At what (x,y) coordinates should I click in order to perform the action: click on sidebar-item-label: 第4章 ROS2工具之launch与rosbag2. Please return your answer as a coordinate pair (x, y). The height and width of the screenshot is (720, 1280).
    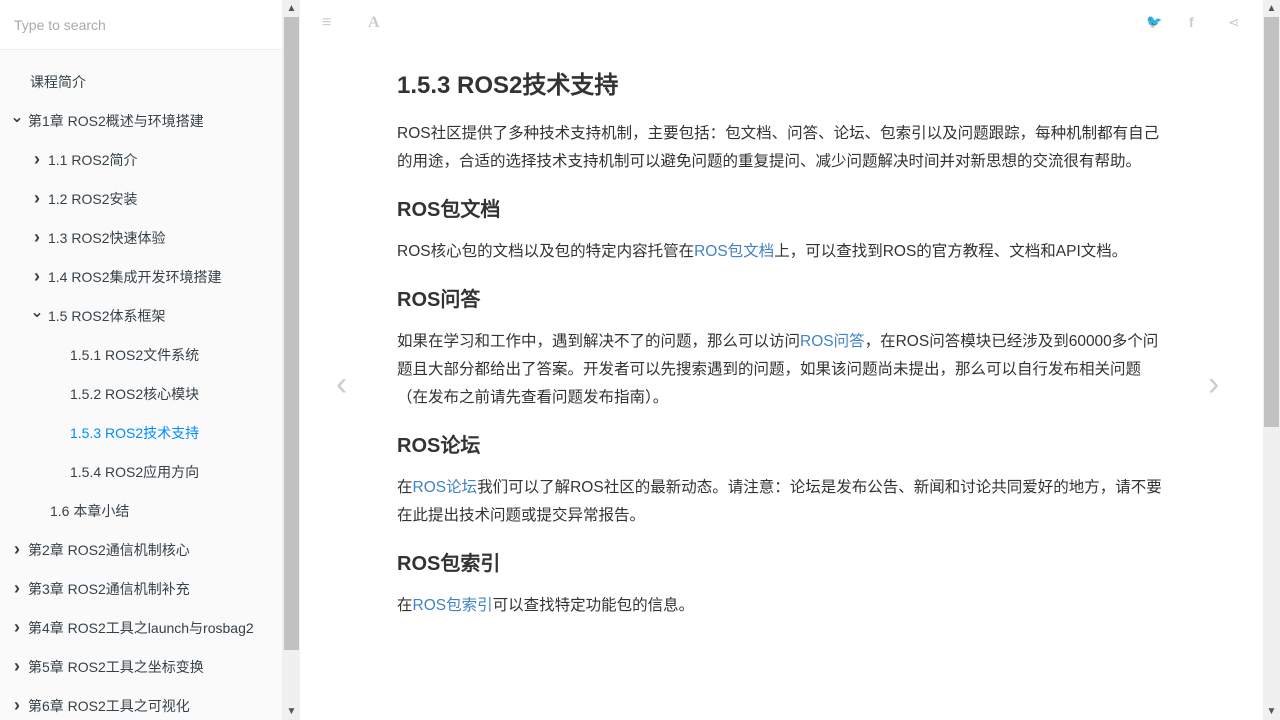
    Looking at the image, I should click on (141, 627).